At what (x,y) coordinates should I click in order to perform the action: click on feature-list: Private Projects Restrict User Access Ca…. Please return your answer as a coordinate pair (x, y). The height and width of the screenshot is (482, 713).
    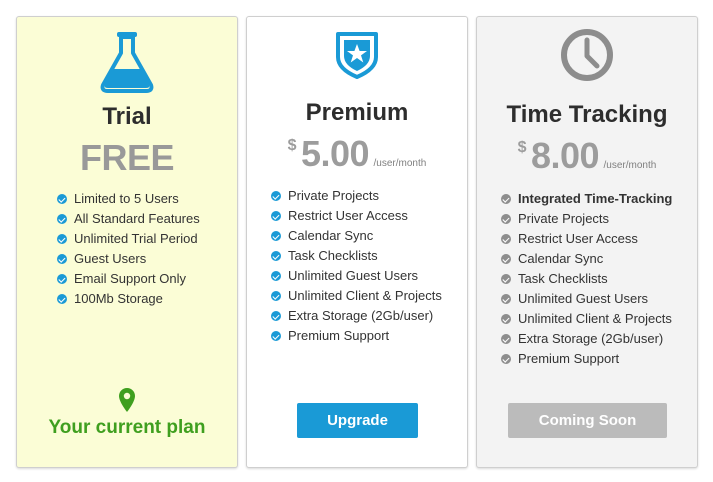
    Looking at the image, I should click on (366, 266).